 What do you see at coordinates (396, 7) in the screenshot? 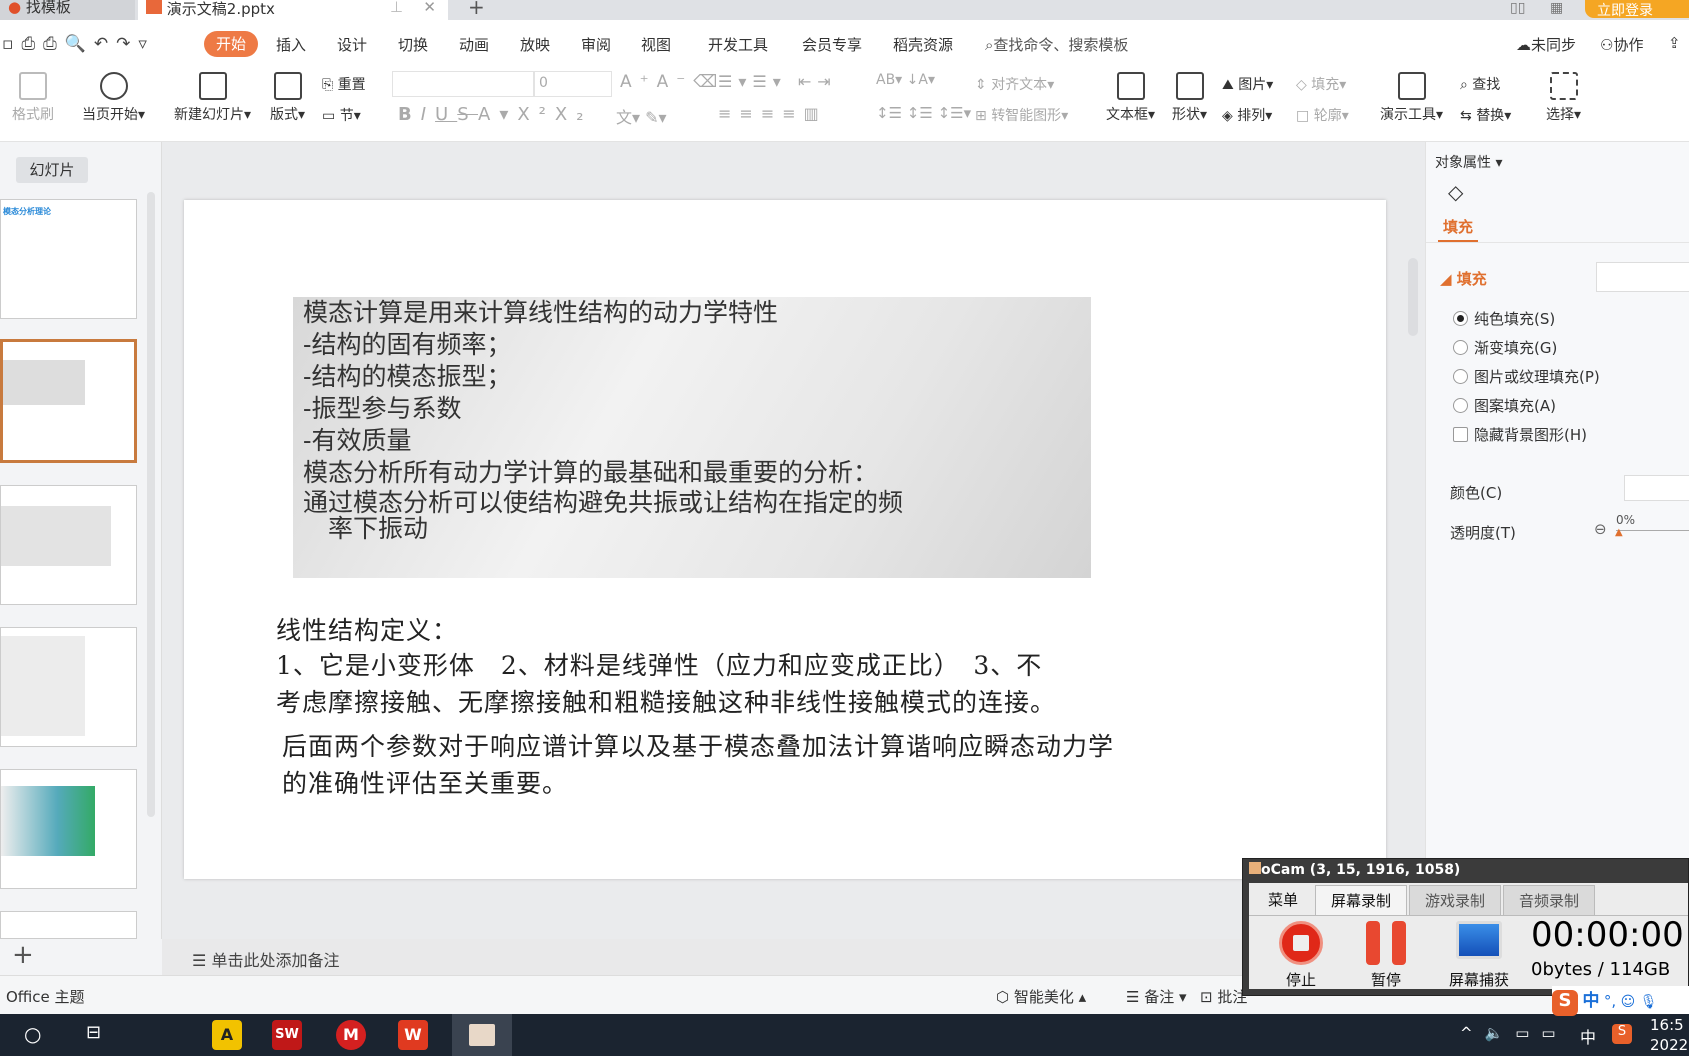
I see `pin-icon: ⊥` at bounding box center [396, 7].